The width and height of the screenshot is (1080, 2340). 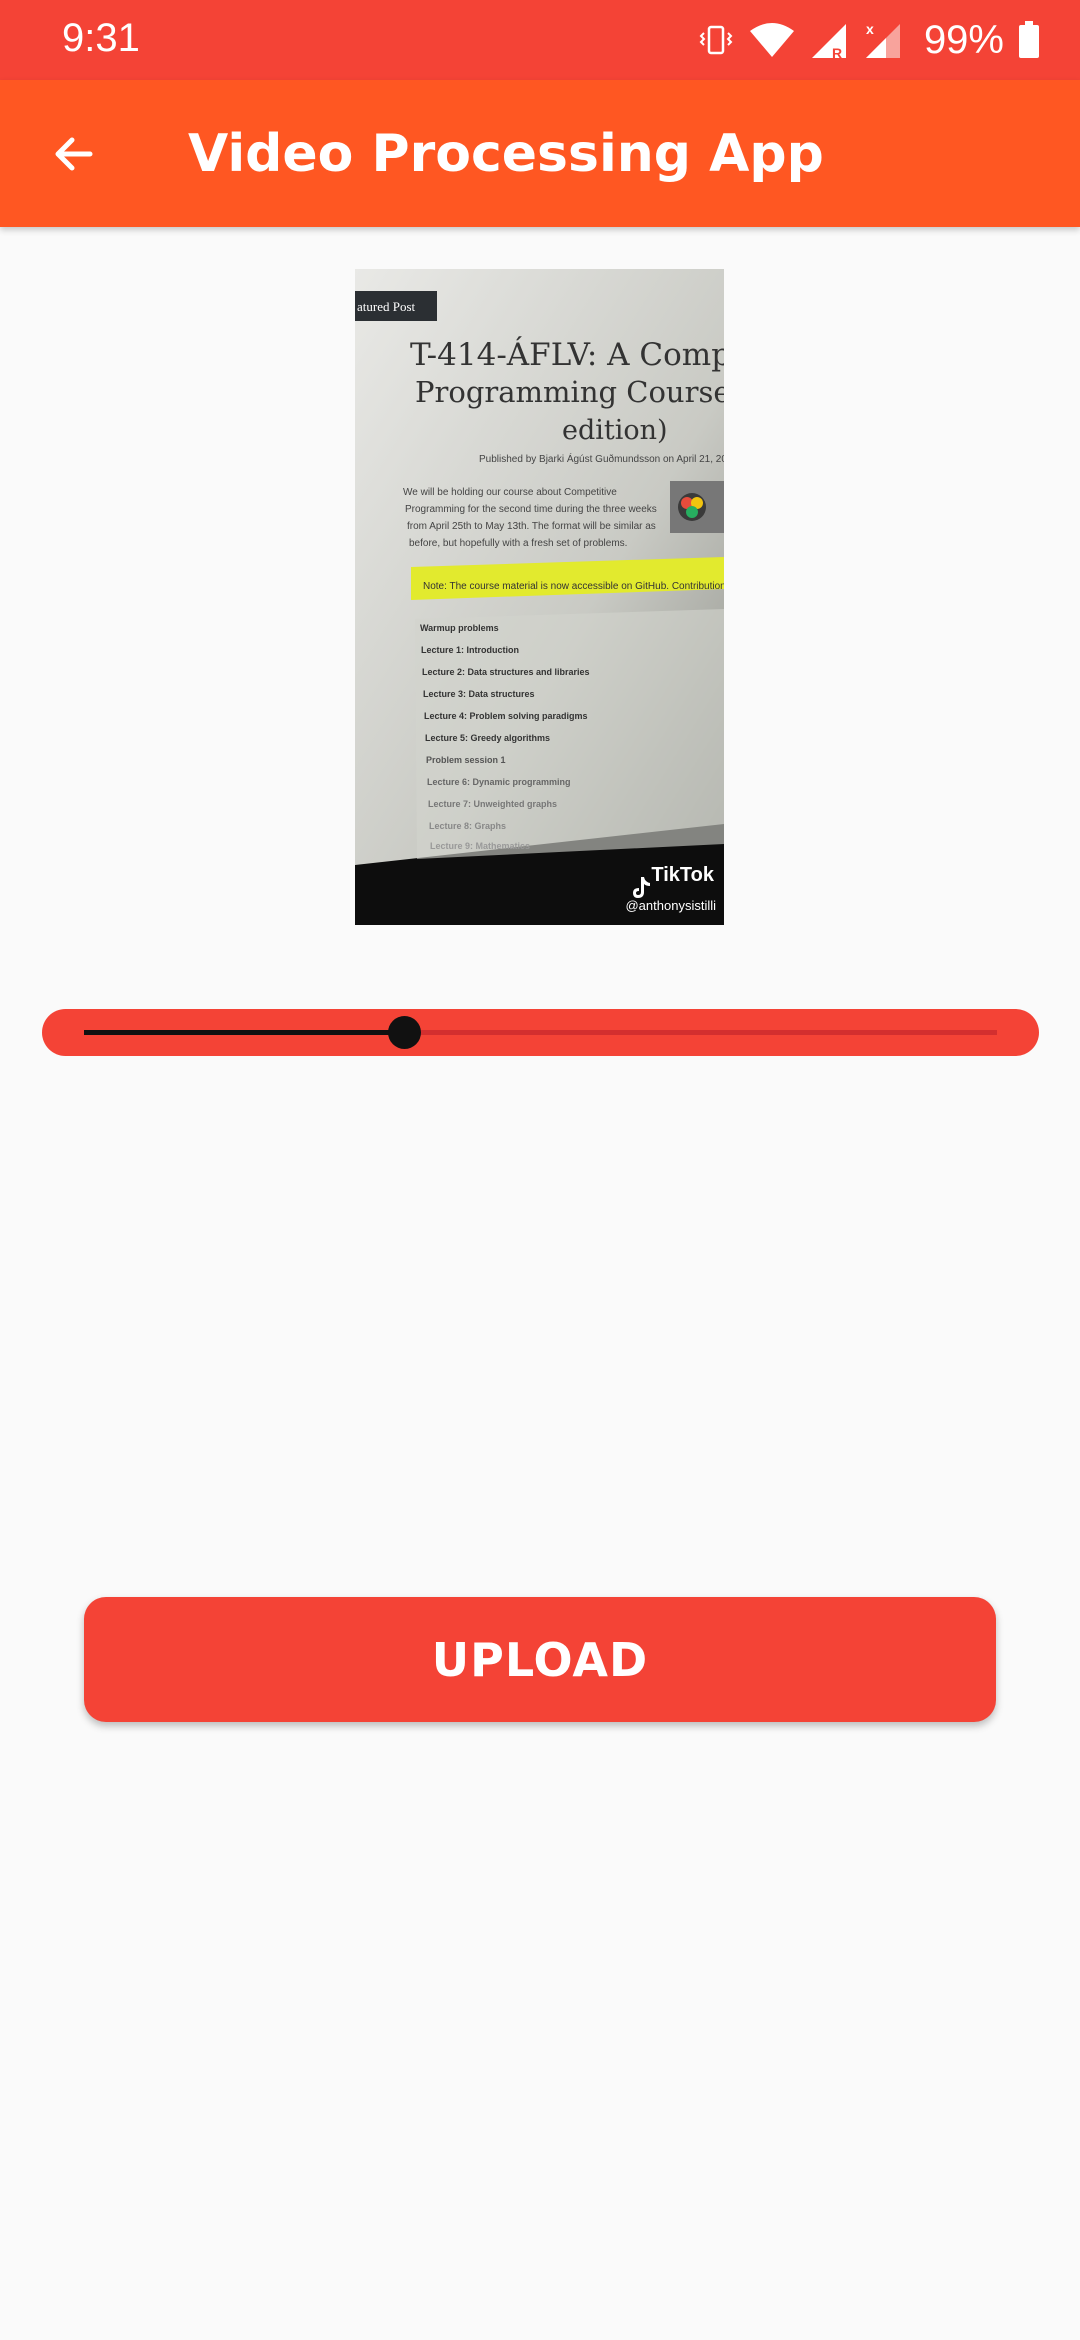 I want to click on tiktok-watermark: TikTok, so click(x=682, y=875).